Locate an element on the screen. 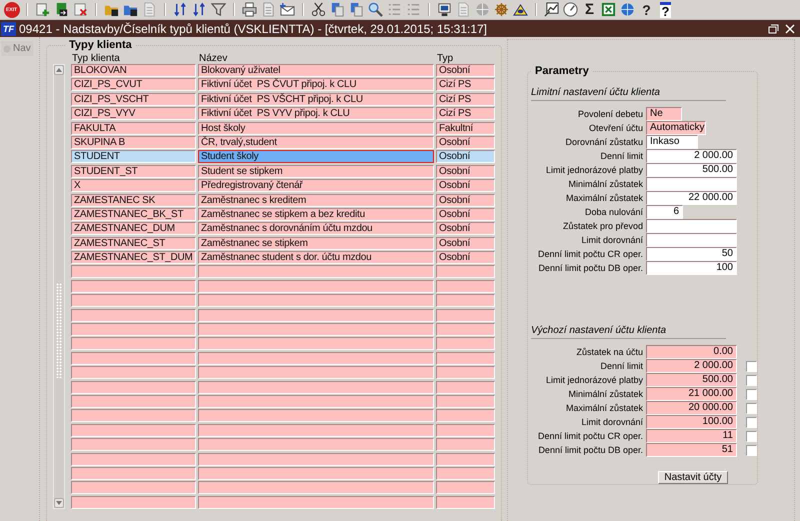 The image size is (800, 521). input-field: 0.00 is located at coordinates (691, 352).